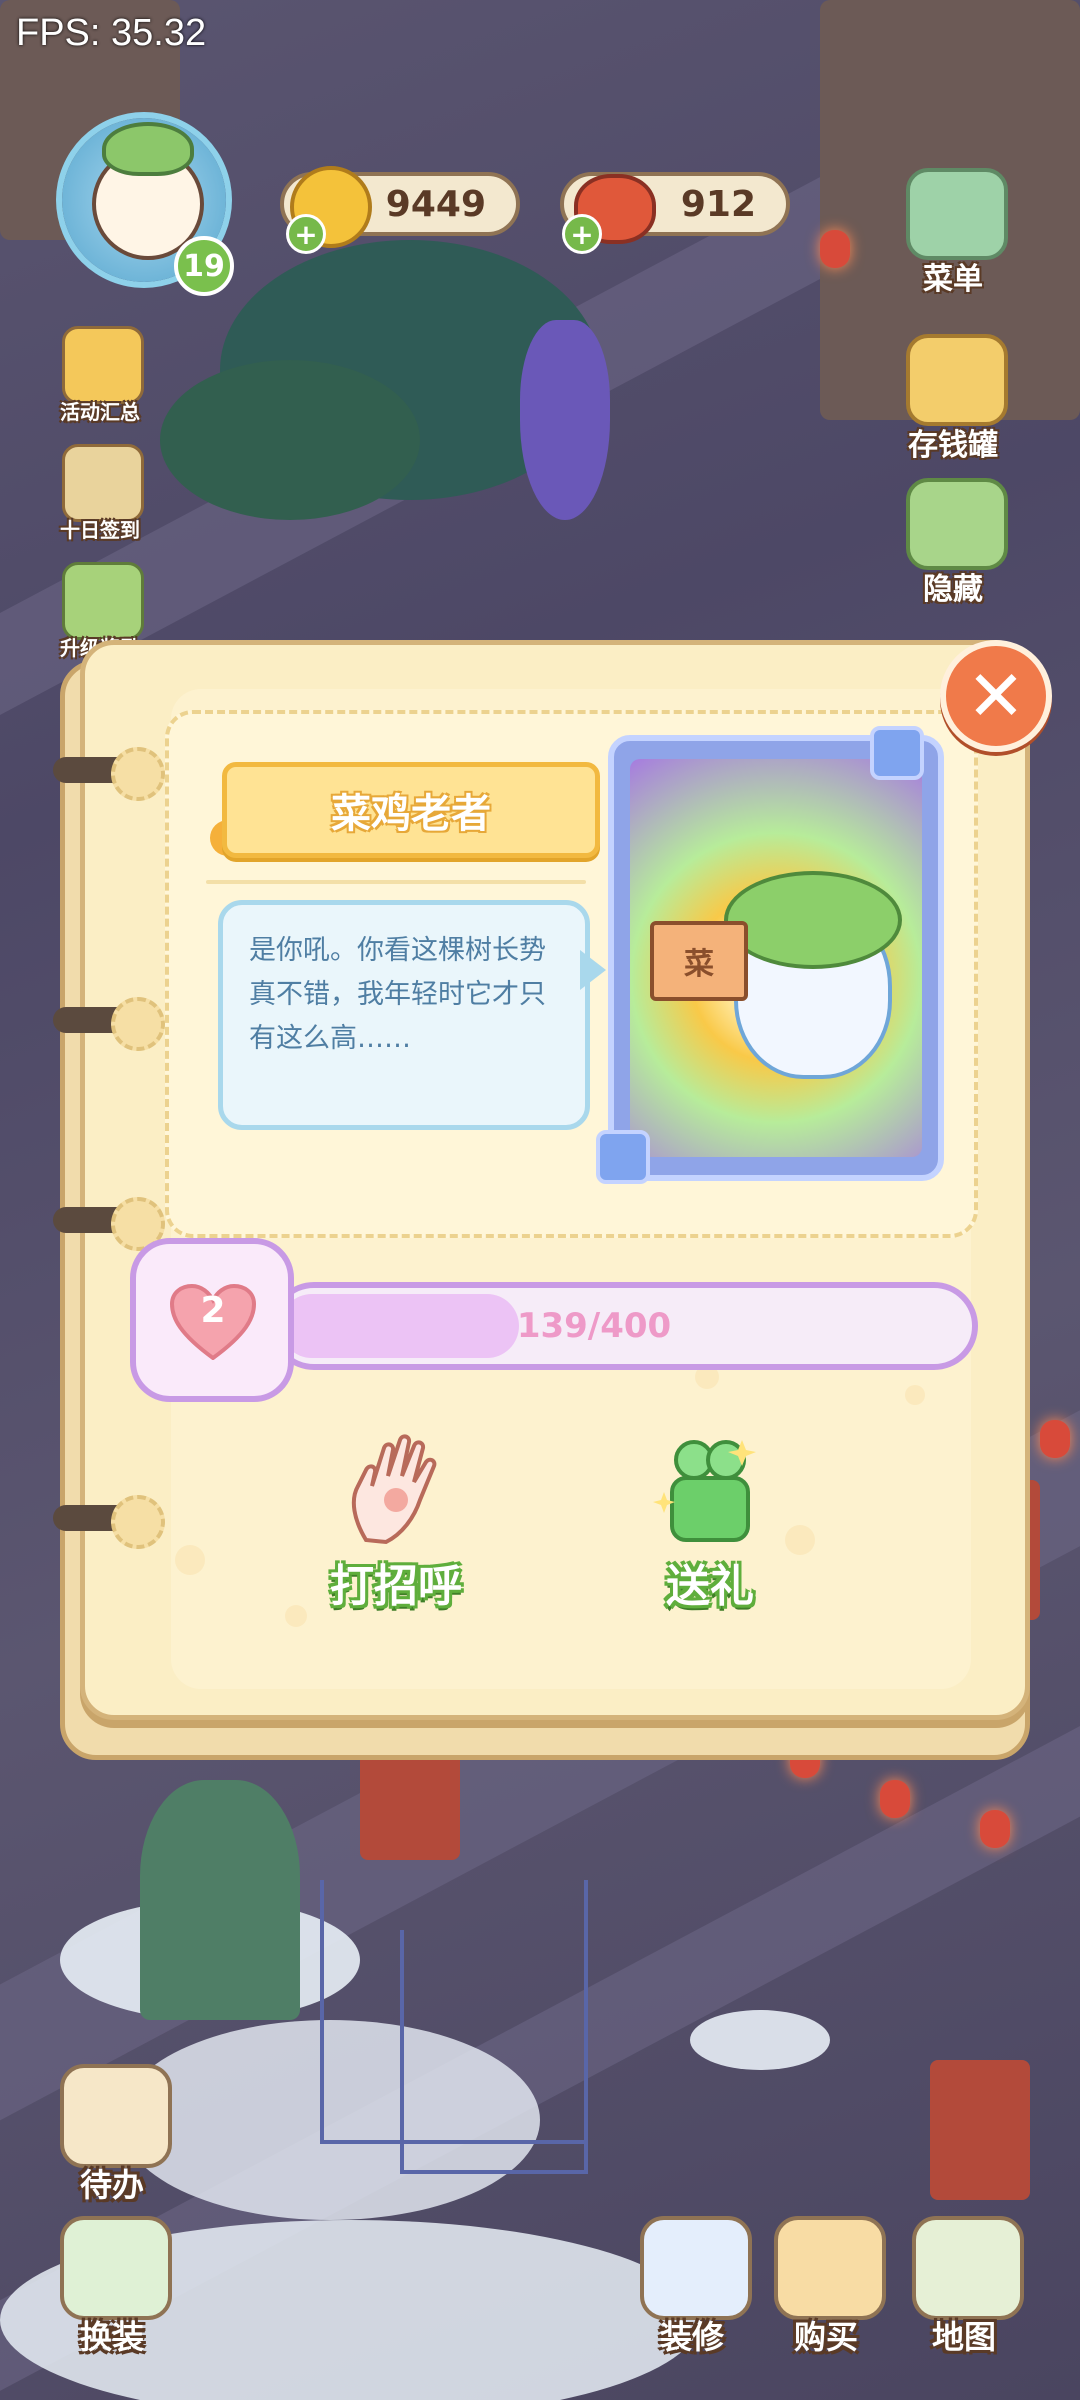 The image size is (1080, 2400). I want to click on event-icon, so click(103, 365).